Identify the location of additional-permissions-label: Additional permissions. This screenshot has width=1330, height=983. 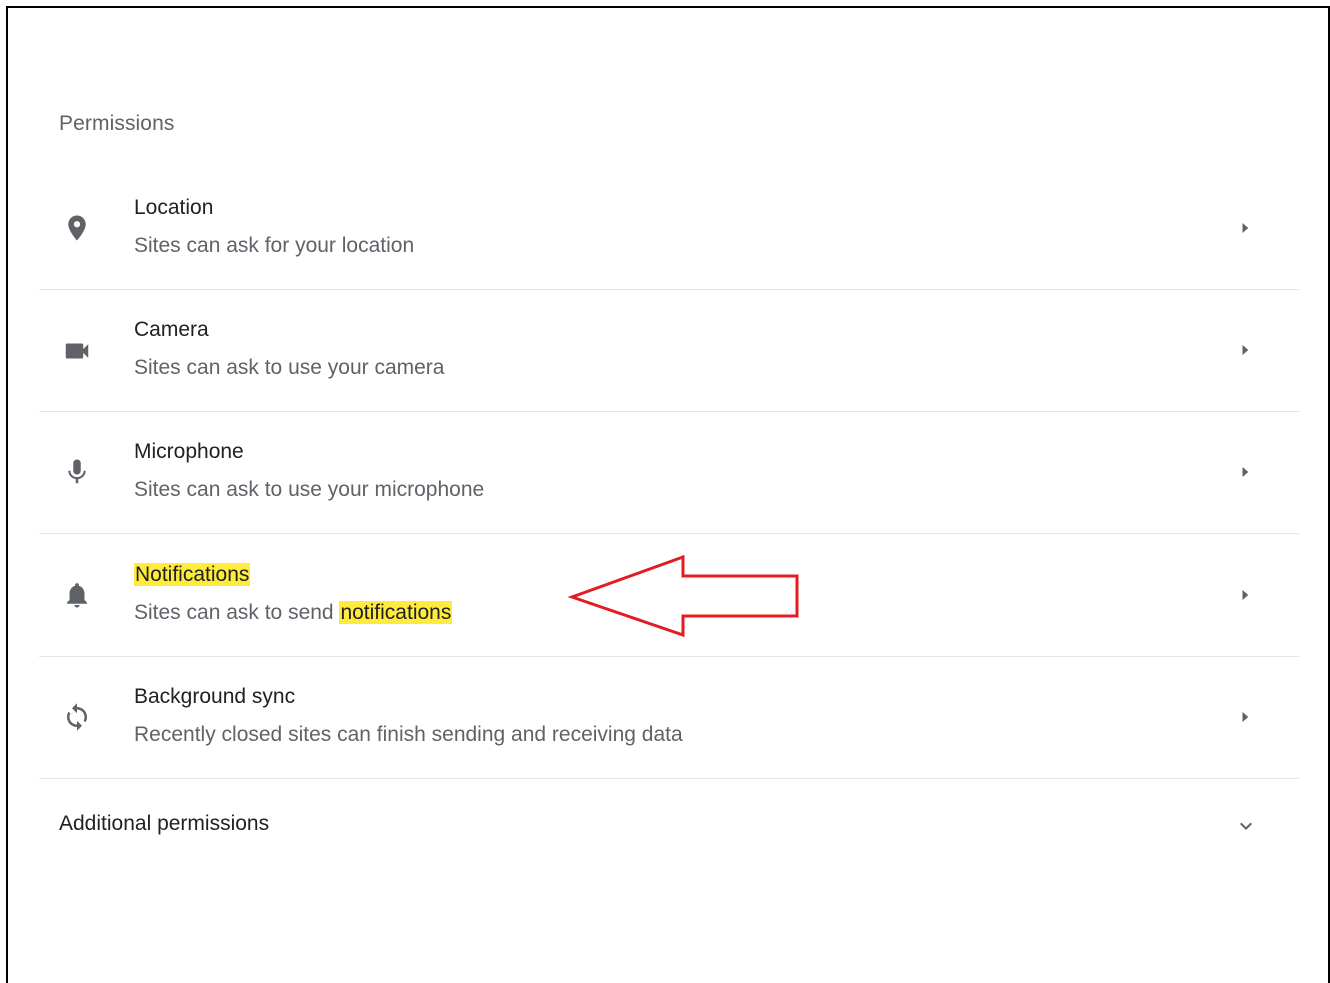
(164, 823).